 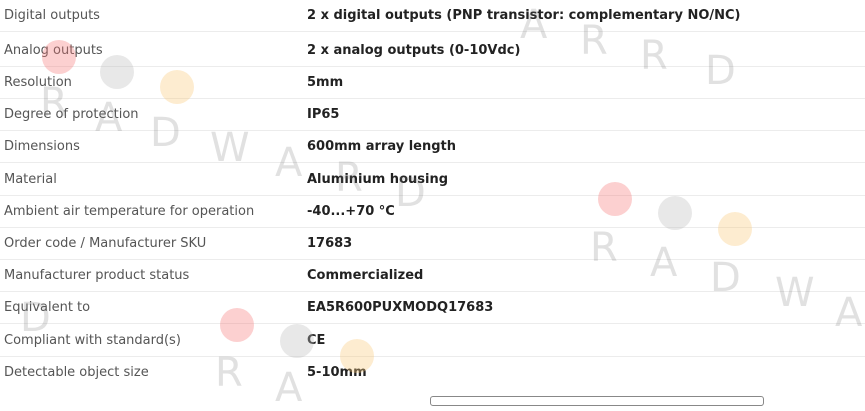 I want to click on spec-row-degree-of-protection: Degree of protection IP65, so click(x=432, y=115).